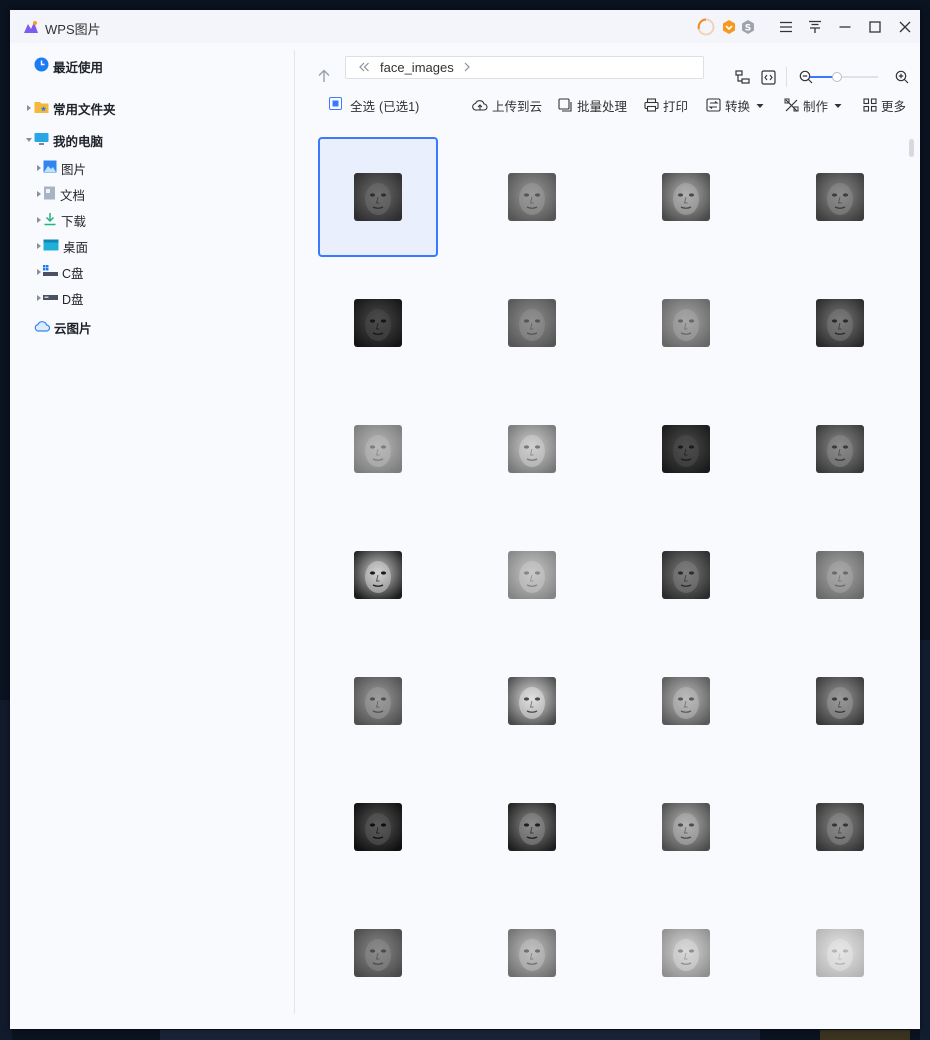 The width and height of the screenshot is (930, 1040). I want to click on path-folder: face_images, so click(417, 67).